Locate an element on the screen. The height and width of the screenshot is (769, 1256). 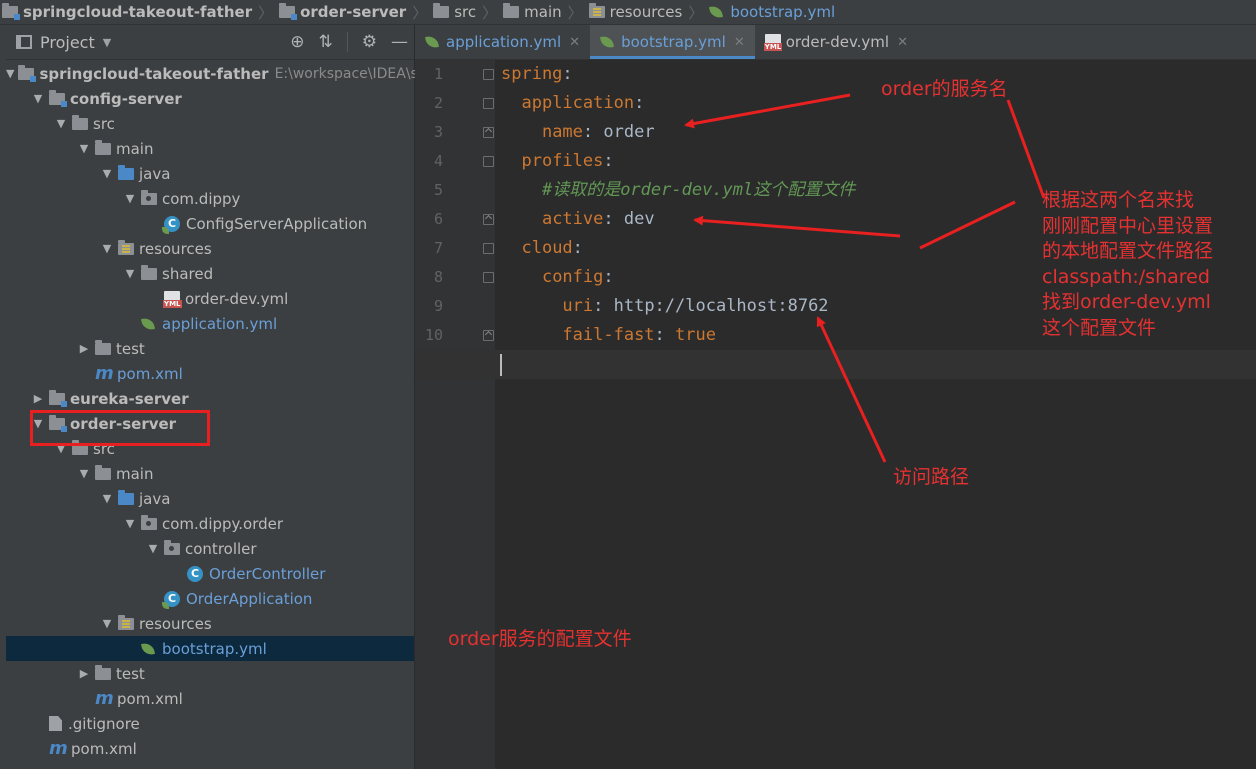
annotation-service-name: order的服务名 is located at coordinates (944, 89).